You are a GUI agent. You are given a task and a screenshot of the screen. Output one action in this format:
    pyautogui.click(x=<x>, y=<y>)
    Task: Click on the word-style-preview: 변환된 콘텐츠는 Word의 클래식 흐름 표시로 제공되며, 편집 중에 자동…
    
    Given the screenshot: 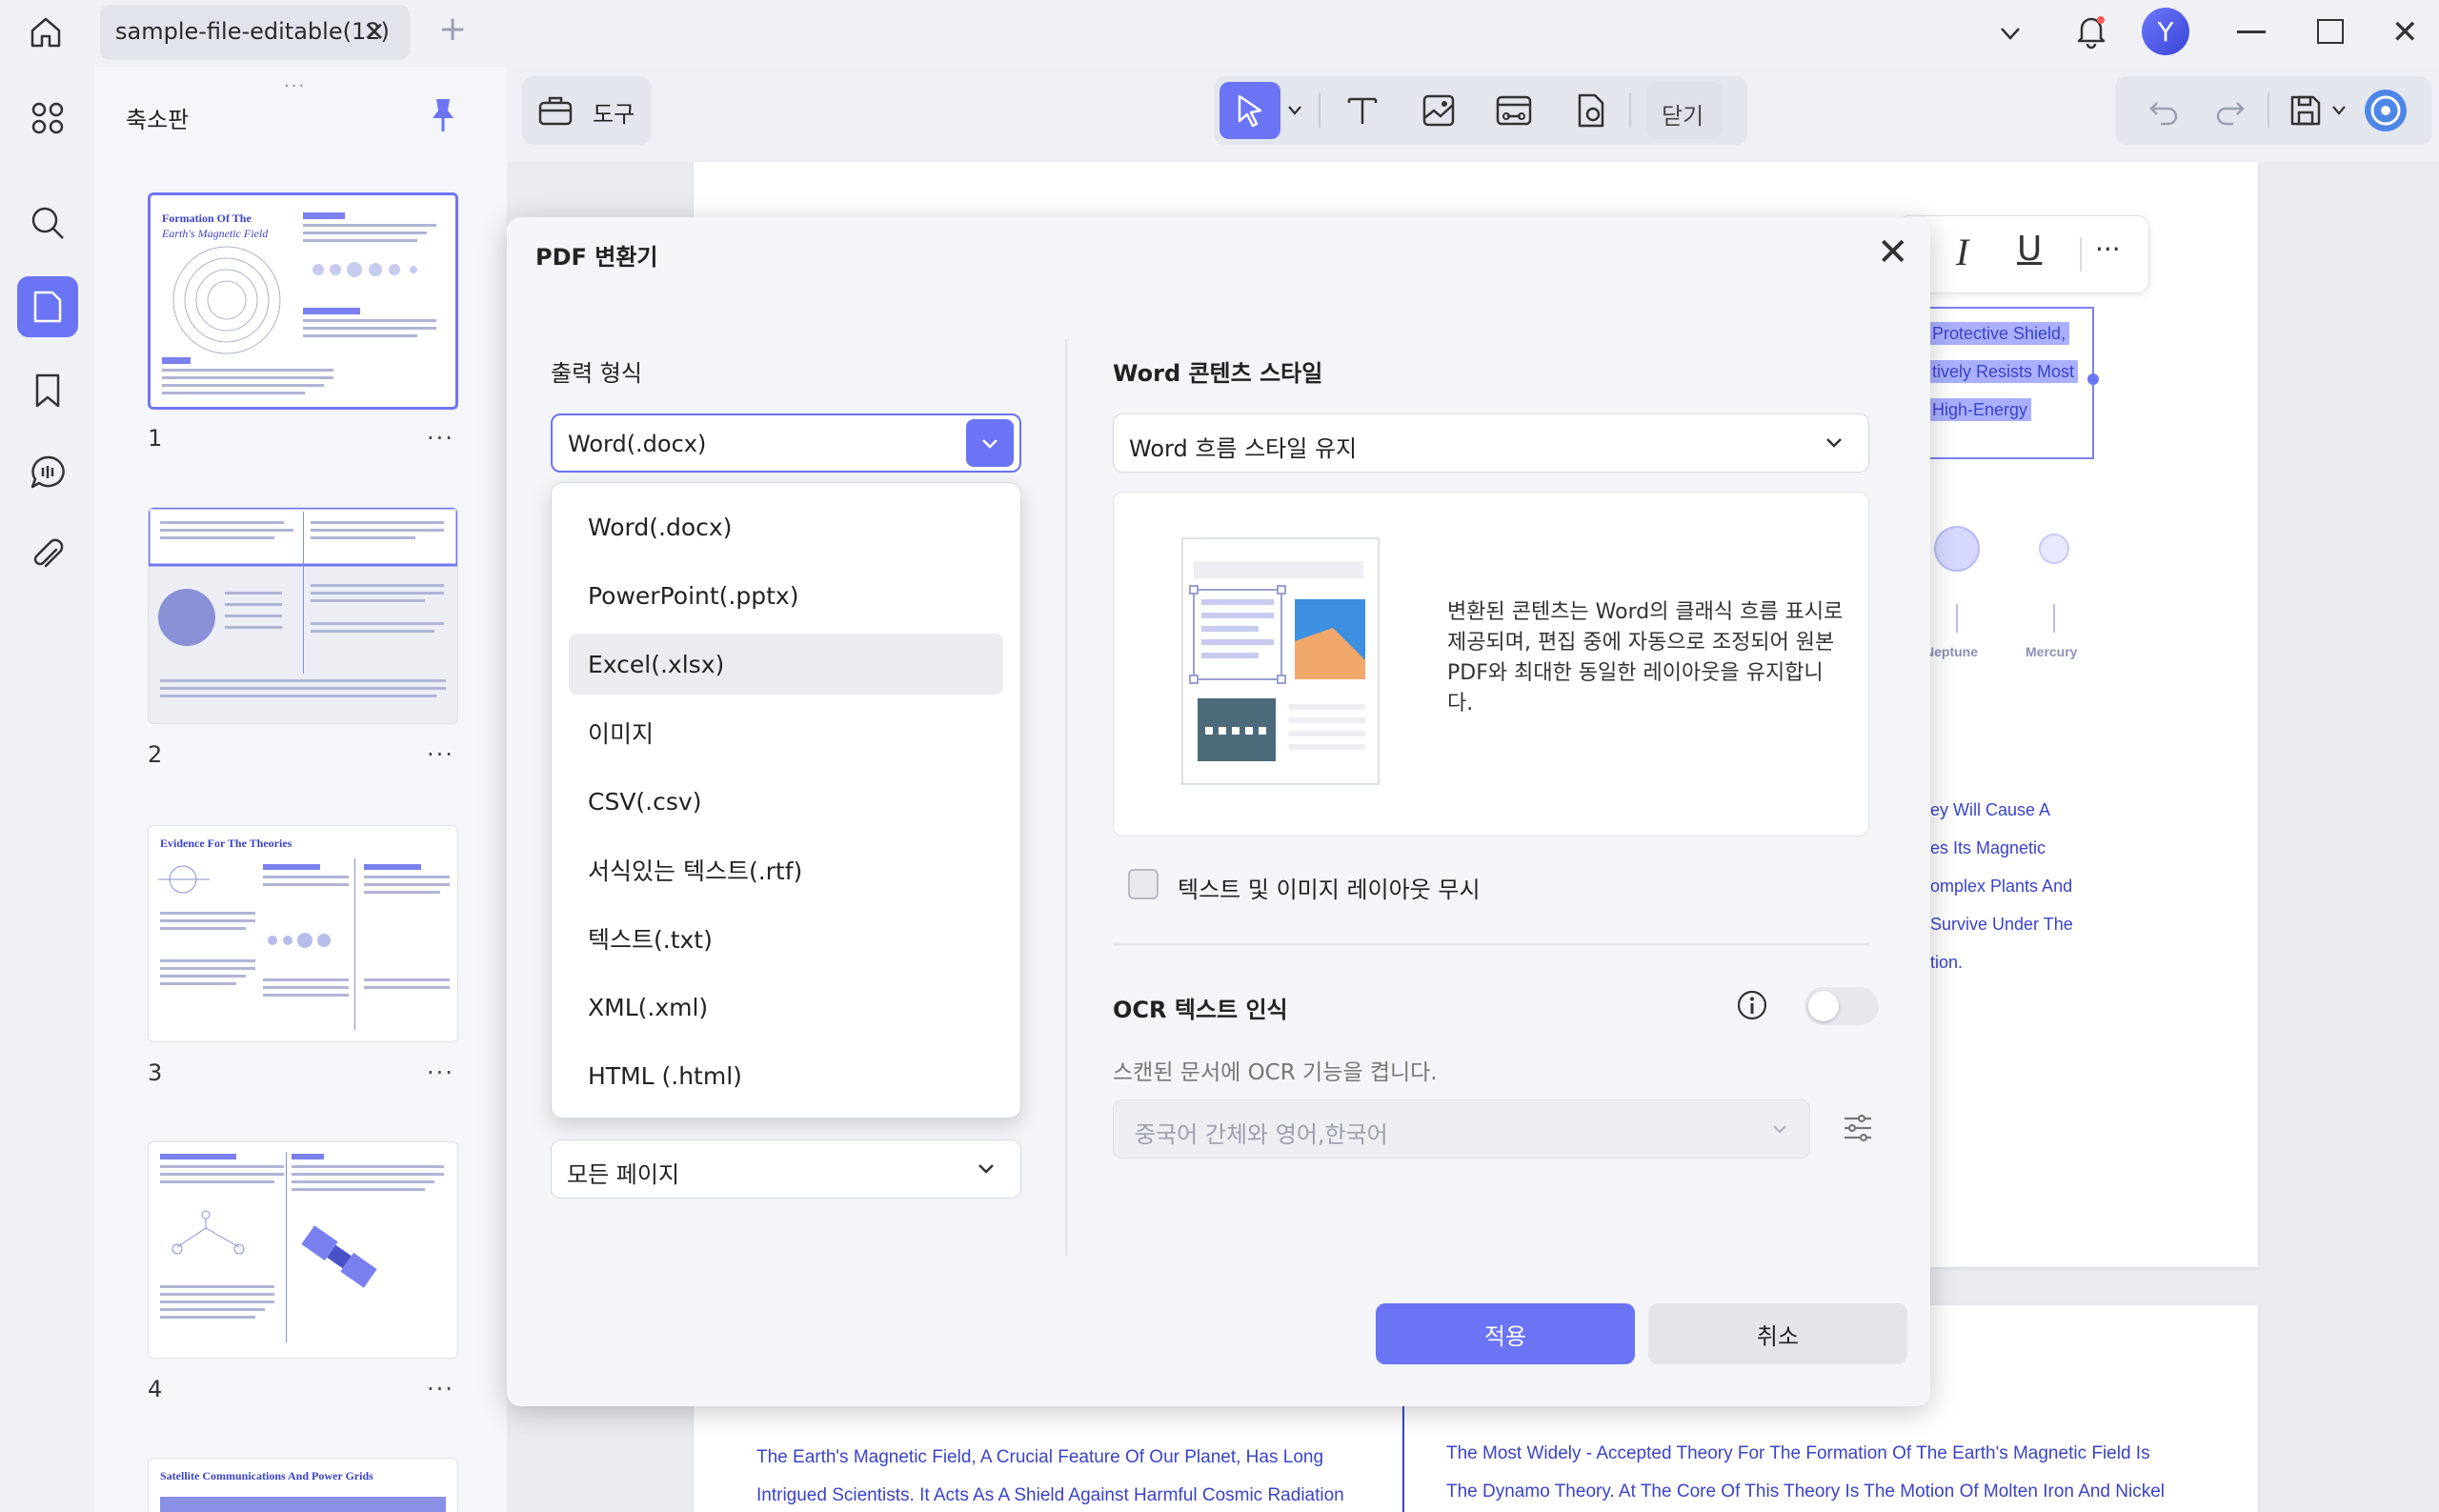 What is the action you would take?
    pyautogui.click(x=1491, y=664)
    